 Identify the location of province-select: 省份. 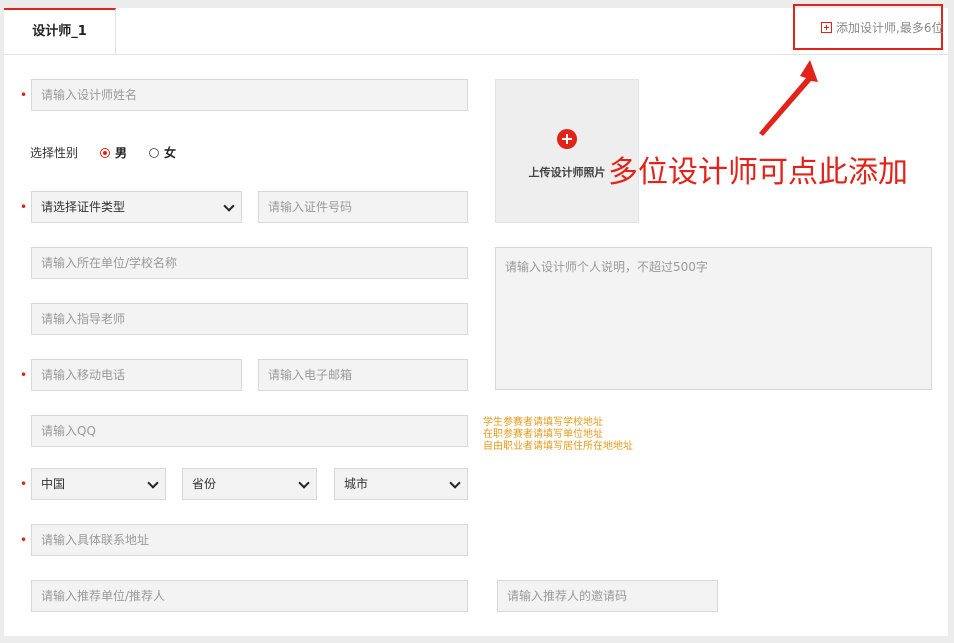
(249, 484).